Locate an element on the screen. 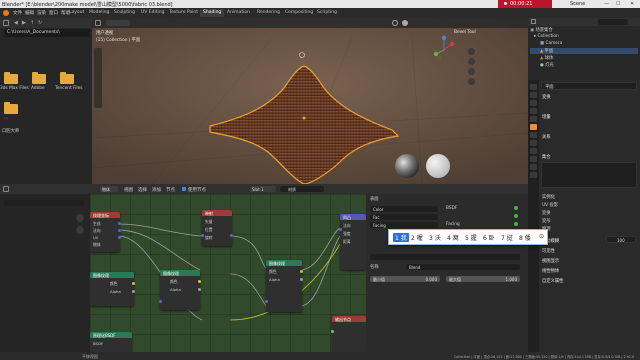 The height and width of the screenshot is (360, 640). minimize-button: — is located at coordinates (606, 4).